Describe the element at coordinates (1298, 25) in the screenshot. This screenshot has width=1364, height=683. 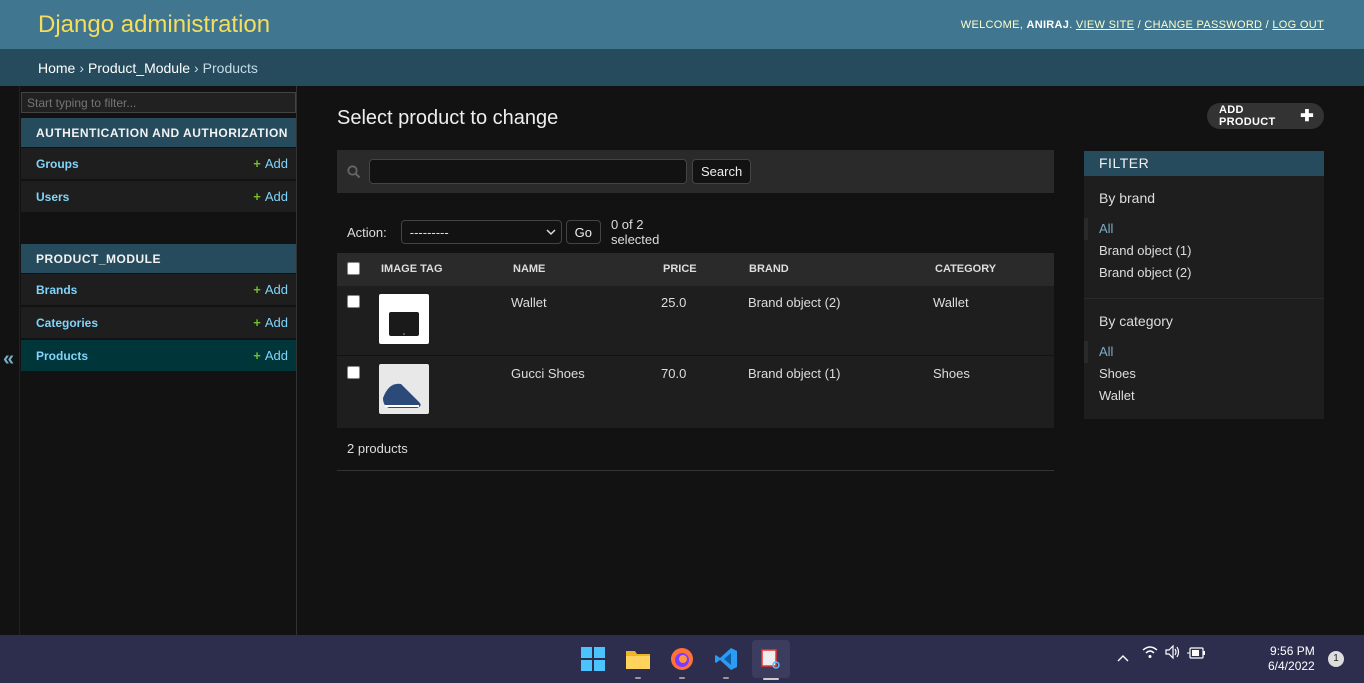
I see `log-out-link: LOG OUT` at that location.